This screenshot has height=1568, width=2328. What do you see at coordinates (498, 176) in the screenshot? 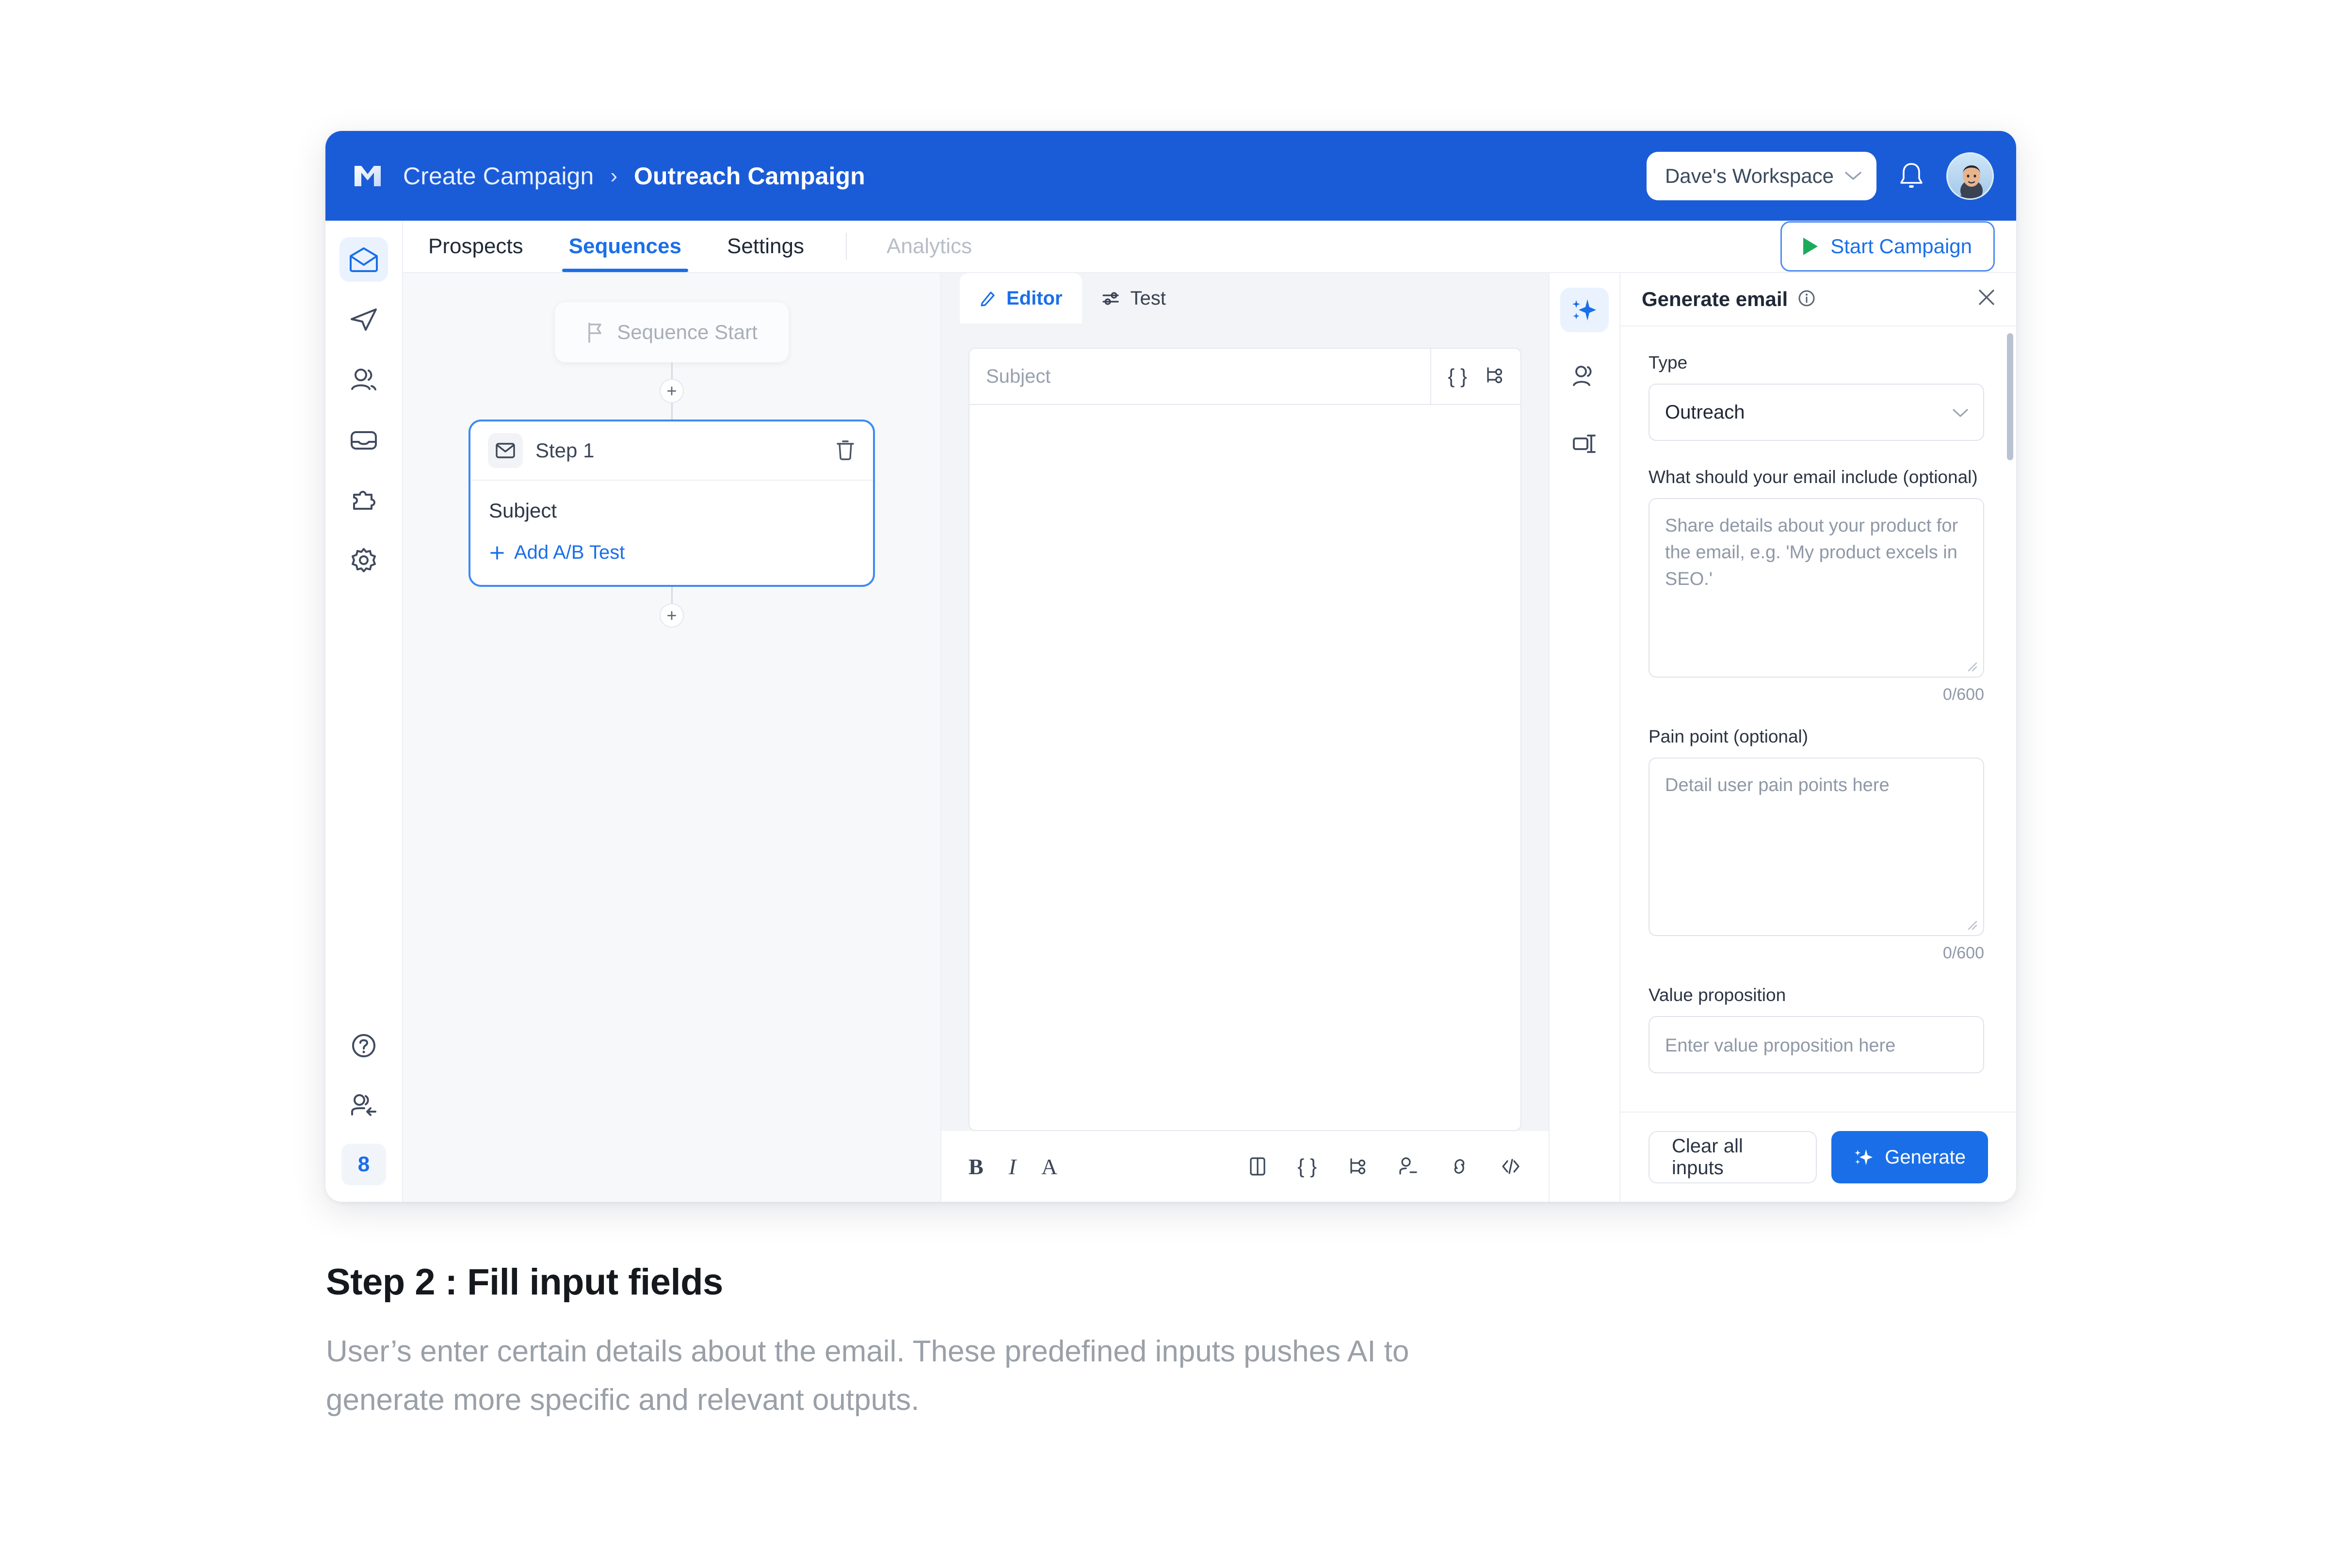
I see `breadcrumb-parent: Create Campaign` at bounding box center [498, 176].